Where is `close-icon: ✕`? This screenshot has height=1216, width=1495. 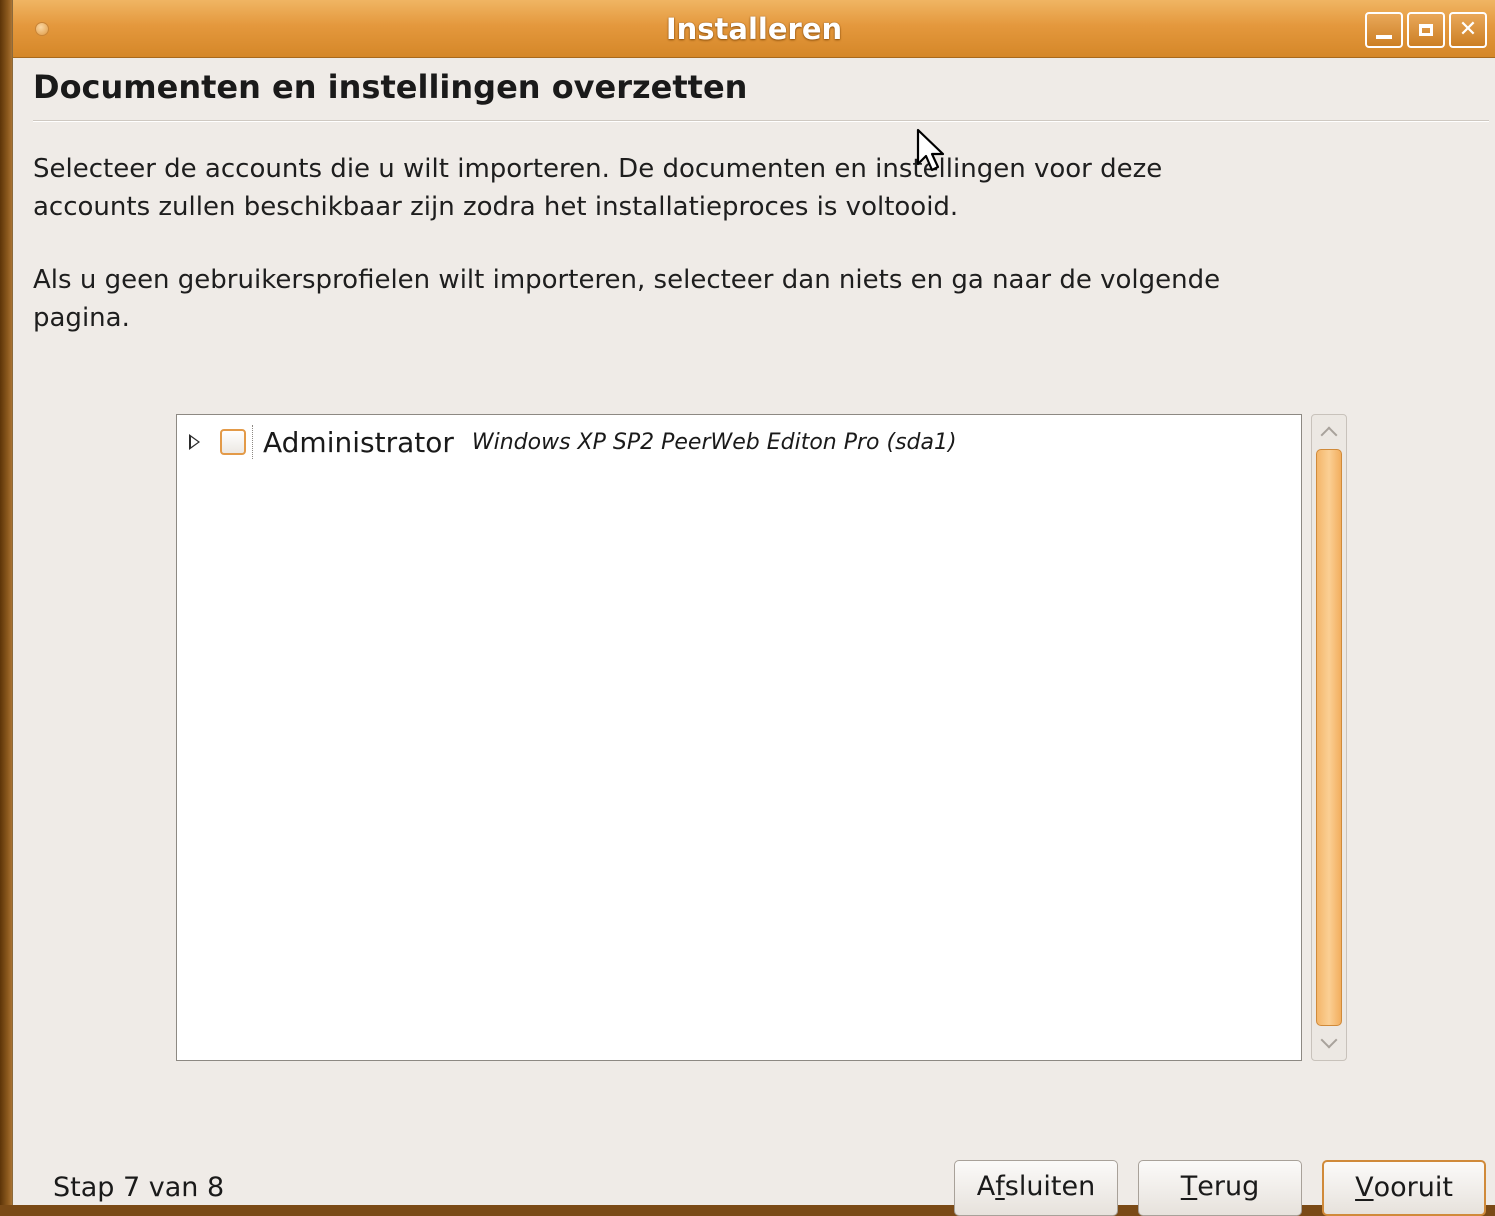
close-icon: ✕ is located at coordinates (1468, 29).